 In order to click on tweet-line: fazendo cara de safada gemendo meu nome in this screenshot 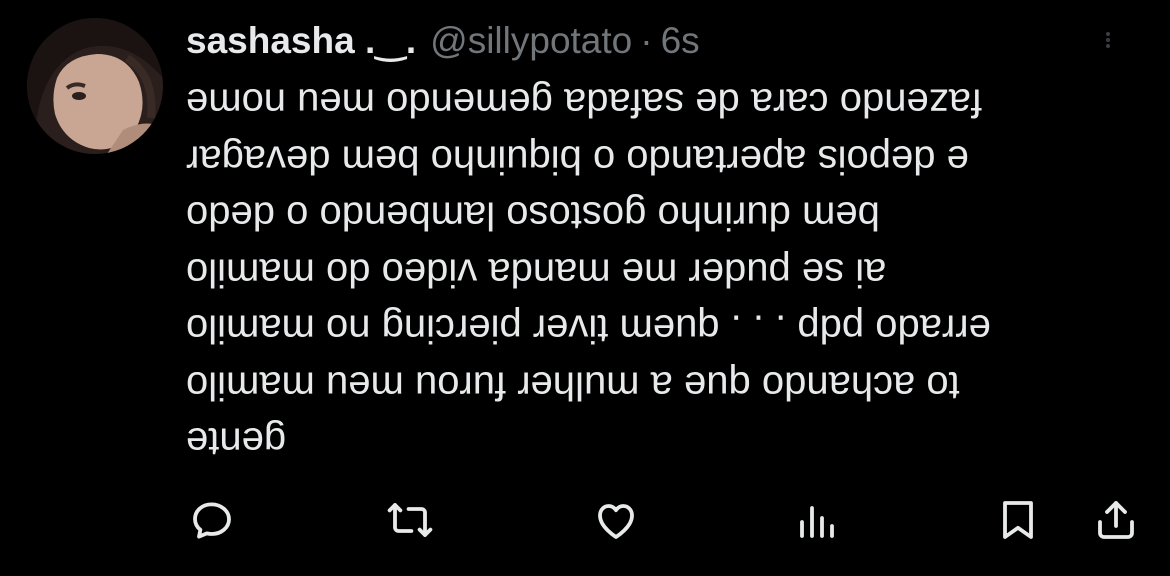, I will do `click(584, 102)`.